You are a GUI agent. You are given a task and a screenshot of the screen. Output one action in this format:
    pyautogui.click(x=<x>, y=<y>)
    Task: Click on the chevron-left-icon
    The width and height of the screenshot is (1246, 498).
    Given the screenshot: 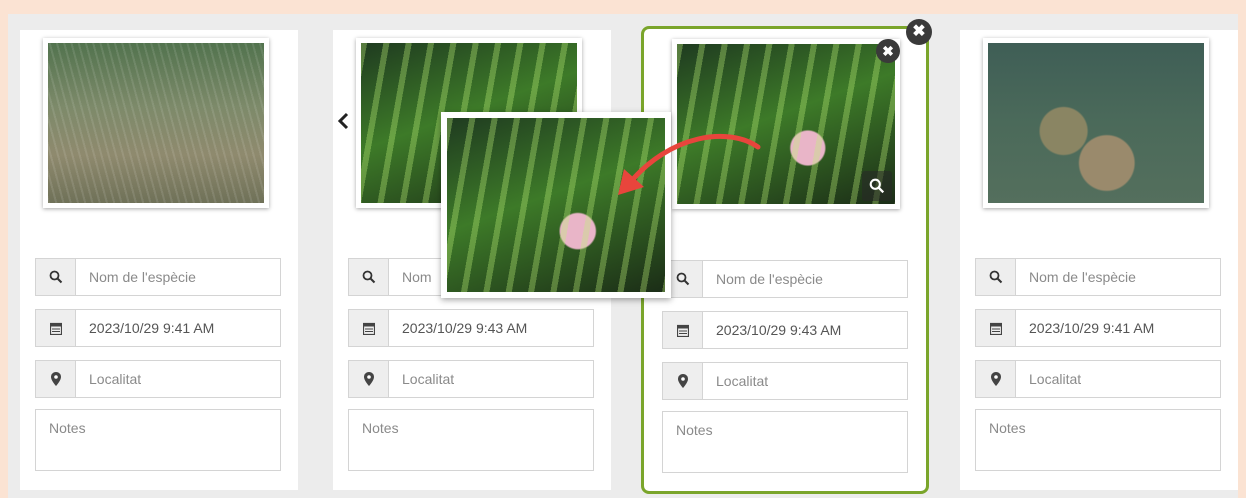 What is the action you would take?
    pyautogui.click(x=345, y=122)
    